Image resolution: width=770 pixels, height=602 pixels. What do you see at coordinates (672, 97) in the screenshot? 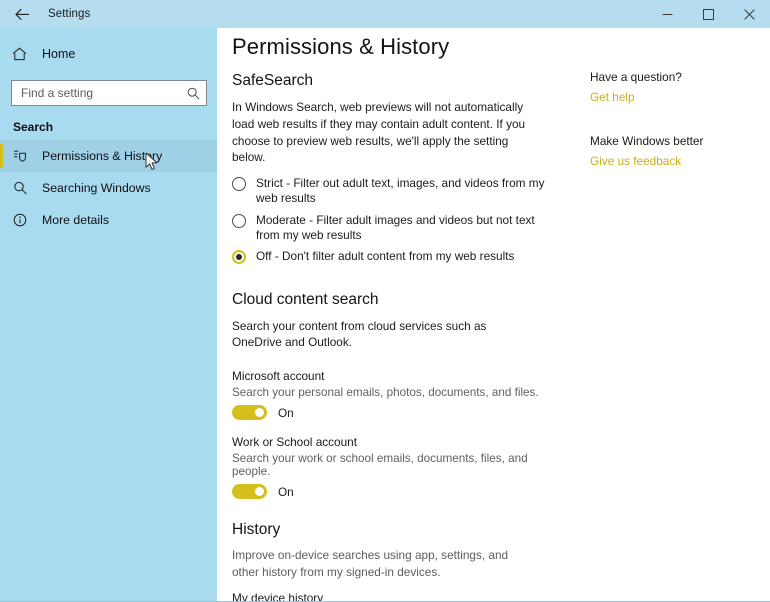
I see `get-help-link: Get help` at bounding box center [672, 97].